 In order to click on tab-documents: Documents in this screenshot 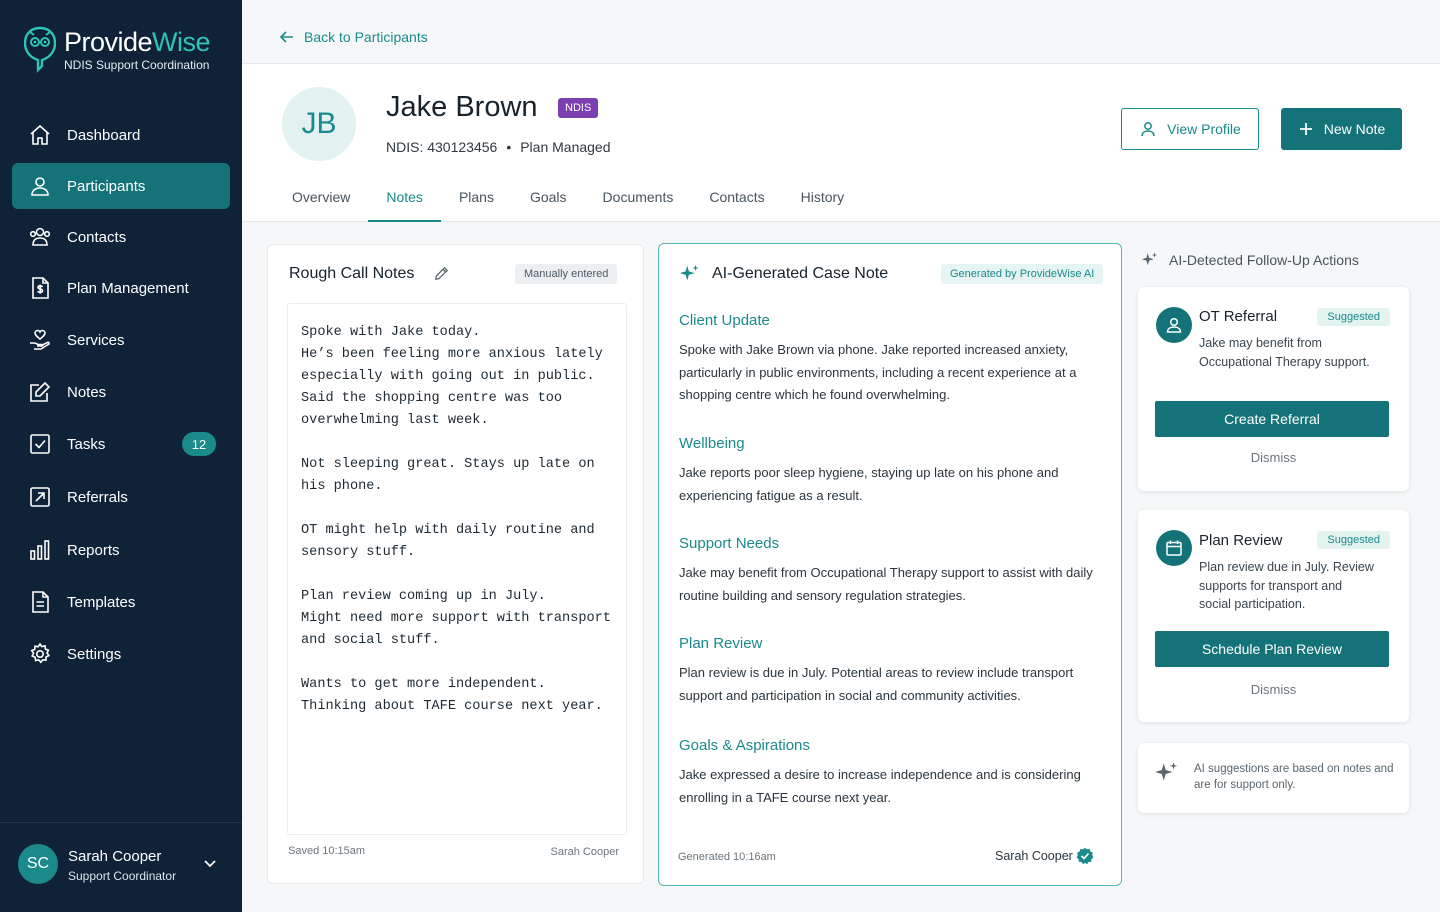, I will do `click(638, 203)`.